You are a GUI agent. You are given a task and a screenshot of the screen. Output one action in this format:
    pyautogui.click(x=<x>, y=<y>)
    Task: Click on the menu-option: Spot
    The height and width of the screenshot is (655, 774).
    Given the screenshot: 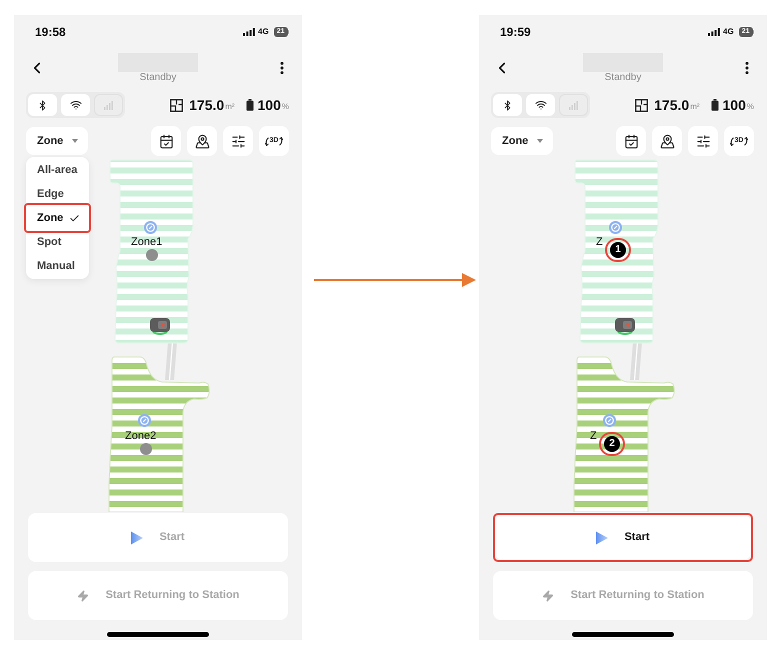 What is the action you would take?
    pyautogui.click(x=57, y=242)
    